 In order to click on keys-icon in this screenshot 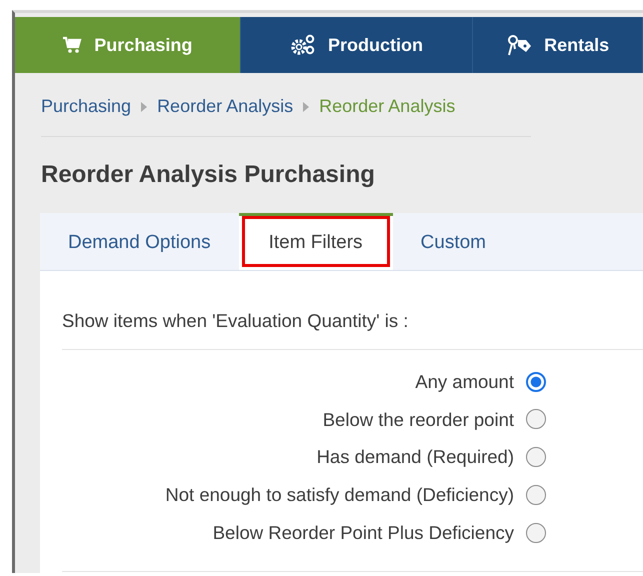, I will do `click(519, 45)`.